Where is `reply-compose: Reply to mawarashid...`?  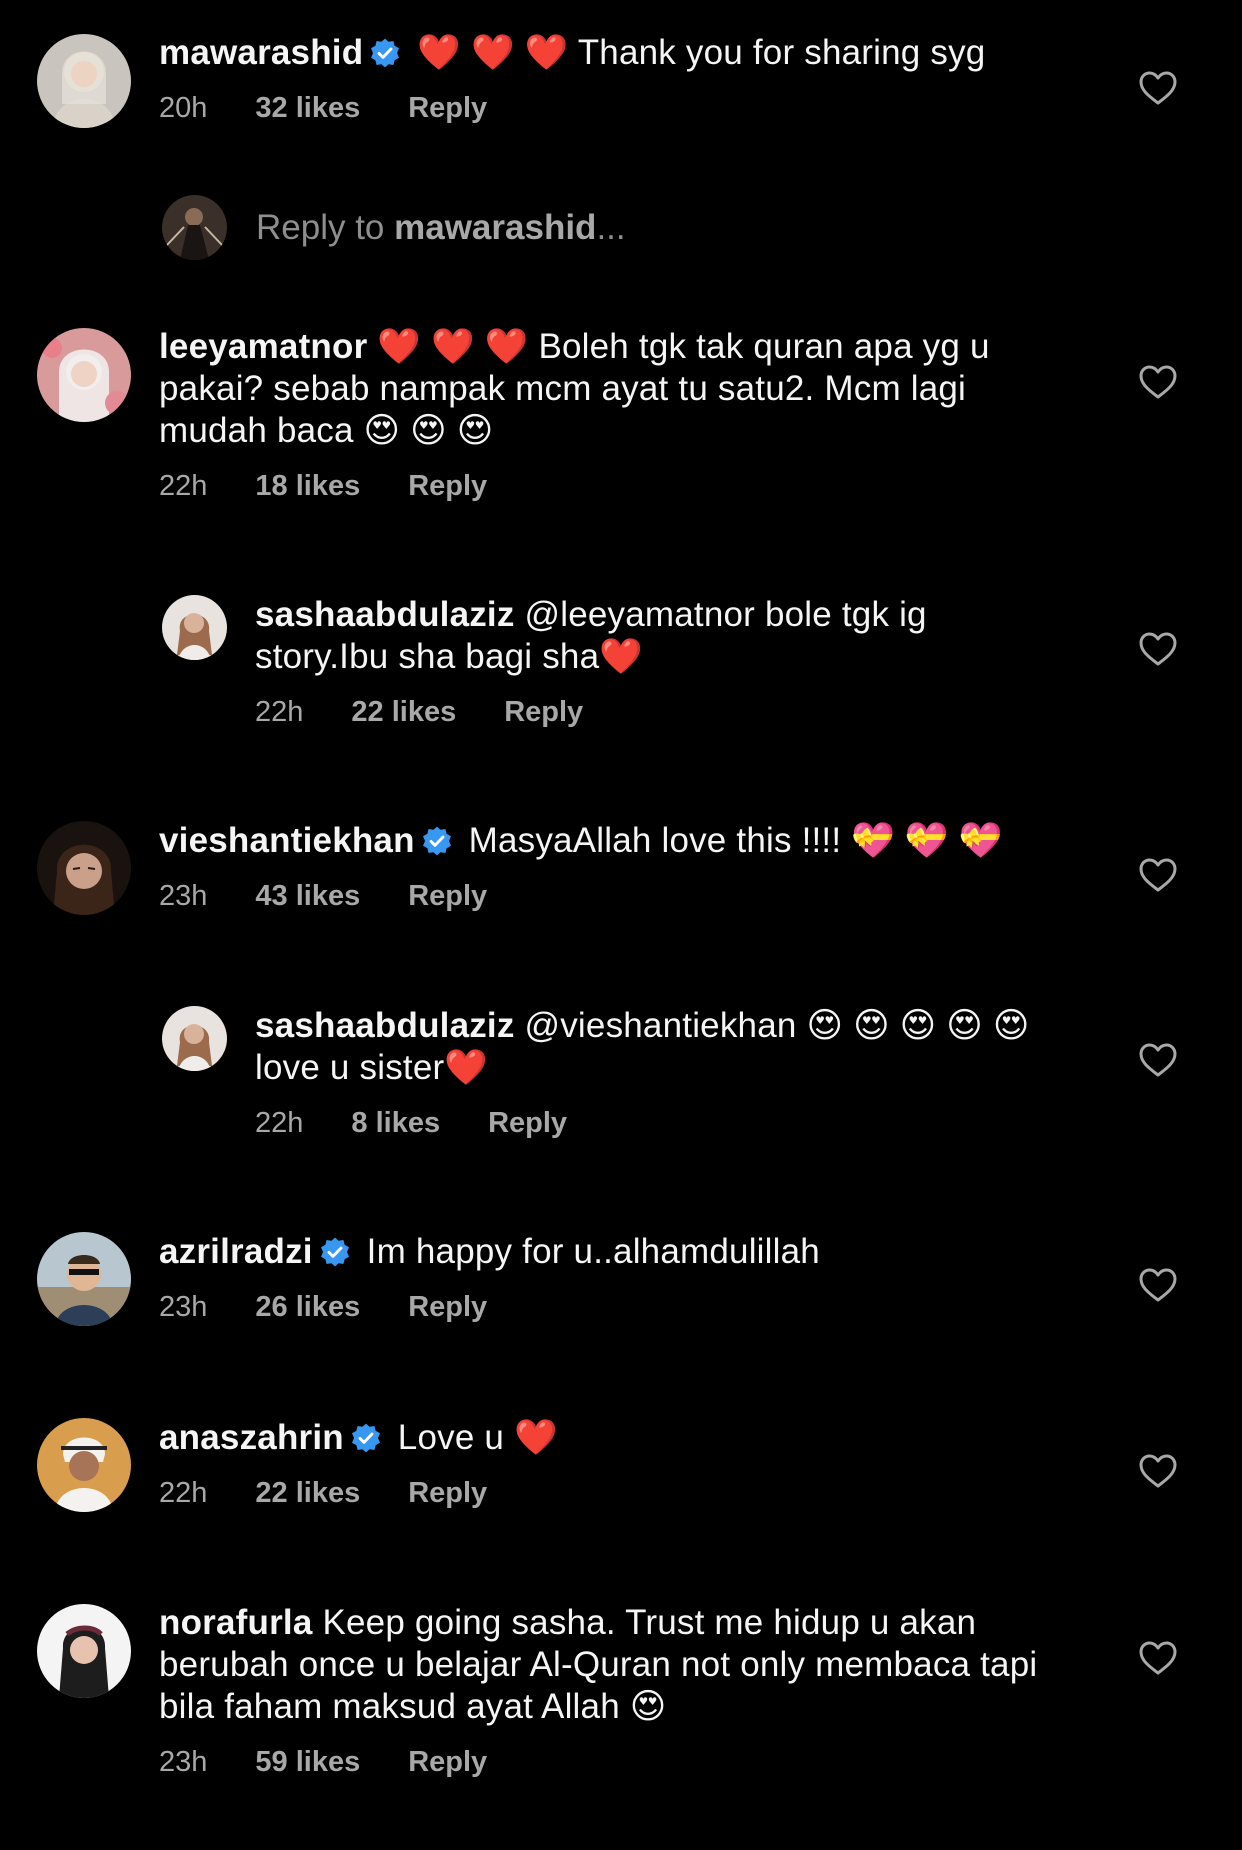 reply-compose: Reply to mawarashid... is located at coordinates (621, 230).